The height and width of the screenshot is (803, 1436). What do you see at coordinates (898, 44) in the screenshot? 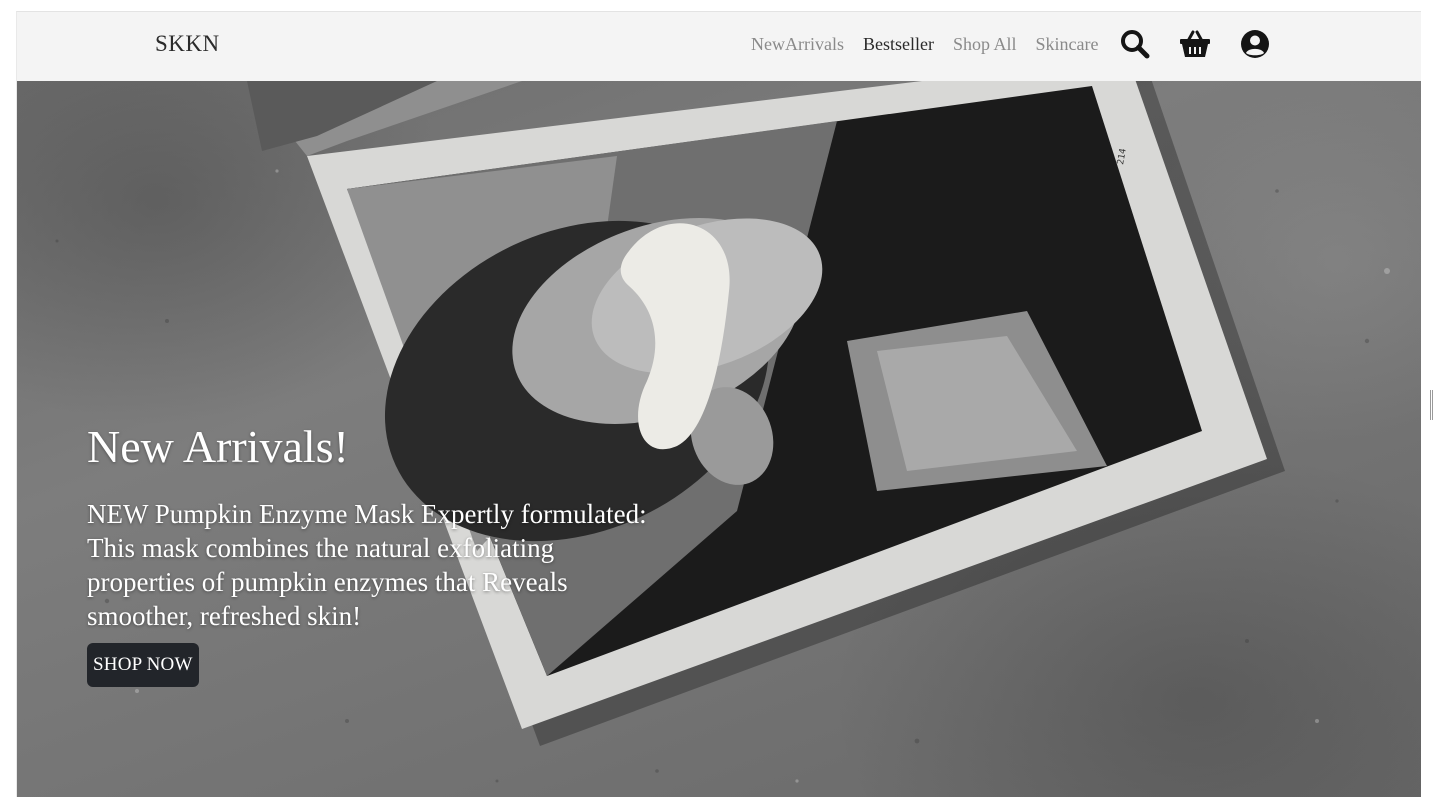
I see `nav-link-bestseller: Bestseller` at bounding box center [898, 44].